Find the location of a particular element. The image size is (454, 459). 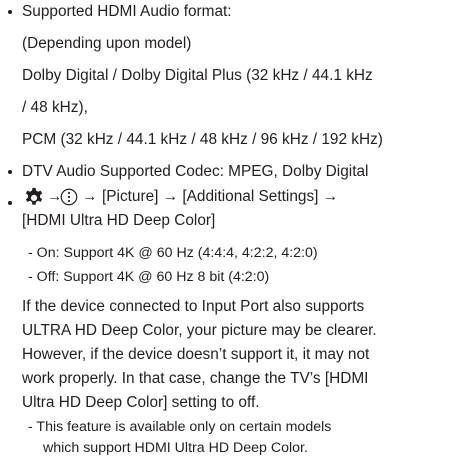

gear-icon is located at coordinates (34, 196).